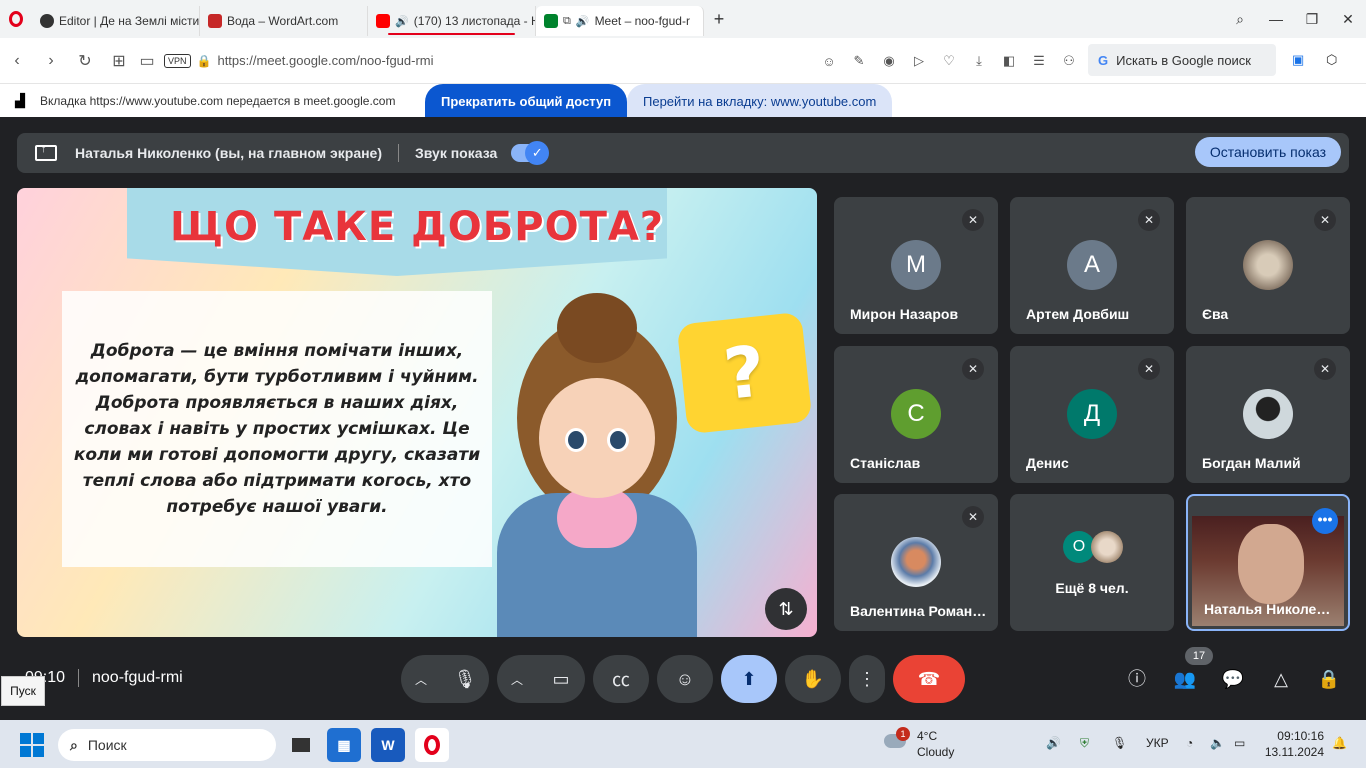 This screenshot has height=768, width=1366. I want to click on speed-dial-icon: ⊞, so click(119, 61).